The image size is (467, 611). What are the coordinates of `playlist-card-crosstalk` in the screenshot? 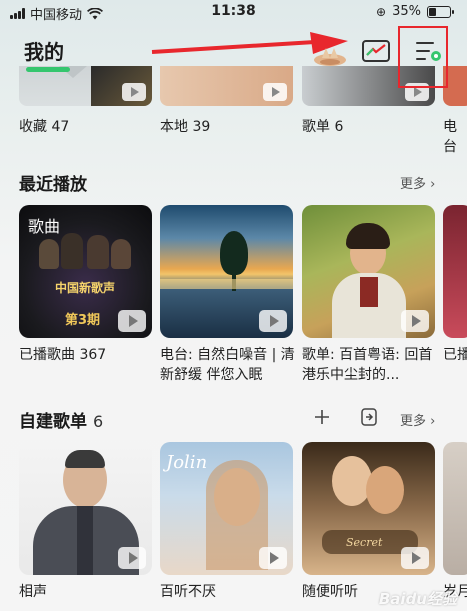 It's located at (85, 508).